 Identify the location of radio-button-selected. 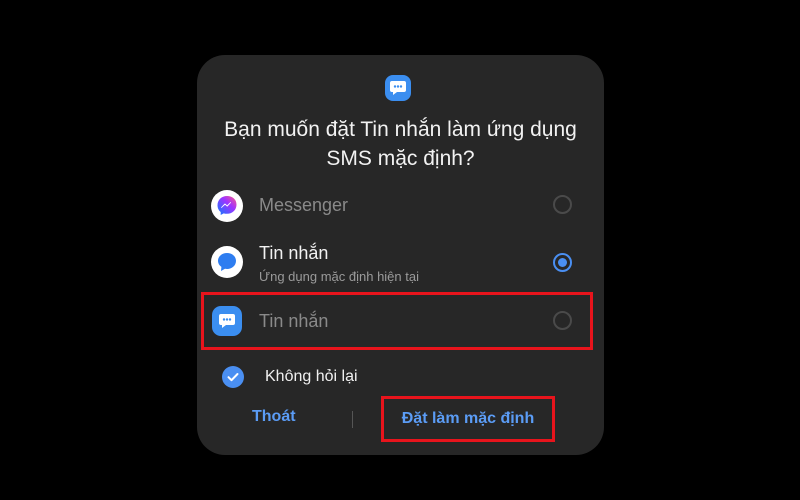
(562, 262).